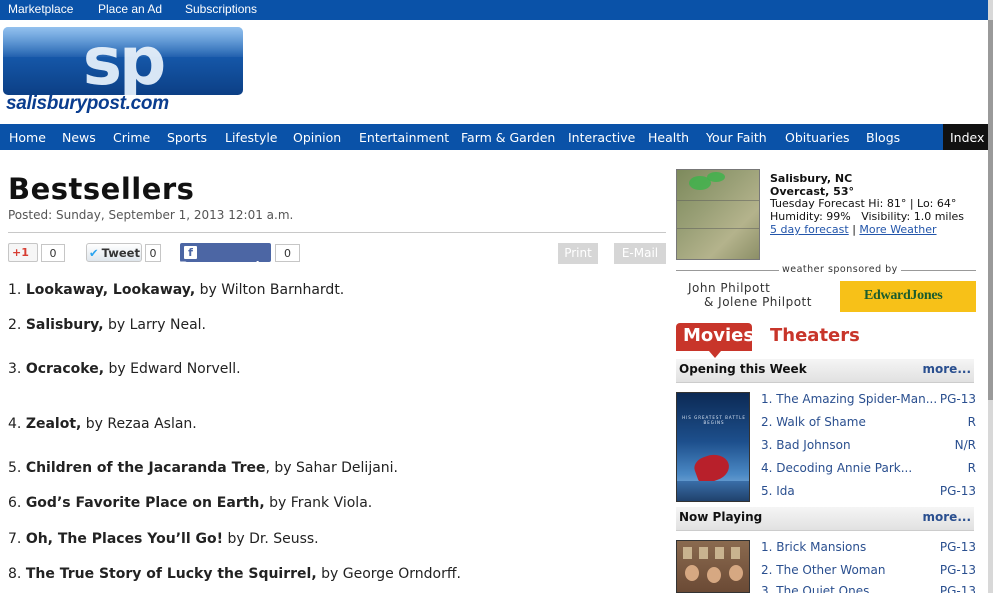 The width and height of the screenshot is (993, 593). Describe the element at coordinates (718, 214) in the screenshot. I see `weather-radar-map` at that location.